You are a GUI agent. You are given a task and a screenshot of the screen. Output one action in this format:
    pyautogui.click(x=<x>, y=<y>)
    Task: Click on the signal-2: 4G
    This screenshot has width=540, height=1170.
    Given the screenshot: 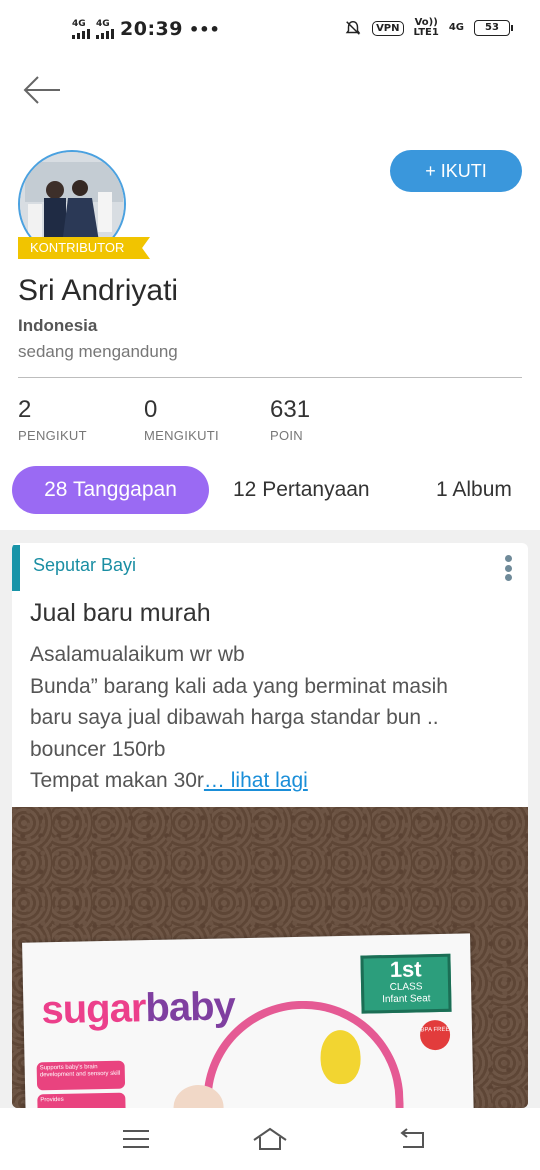 What is the action you would take?
    pyautogui.click(x=105, y=28)
    